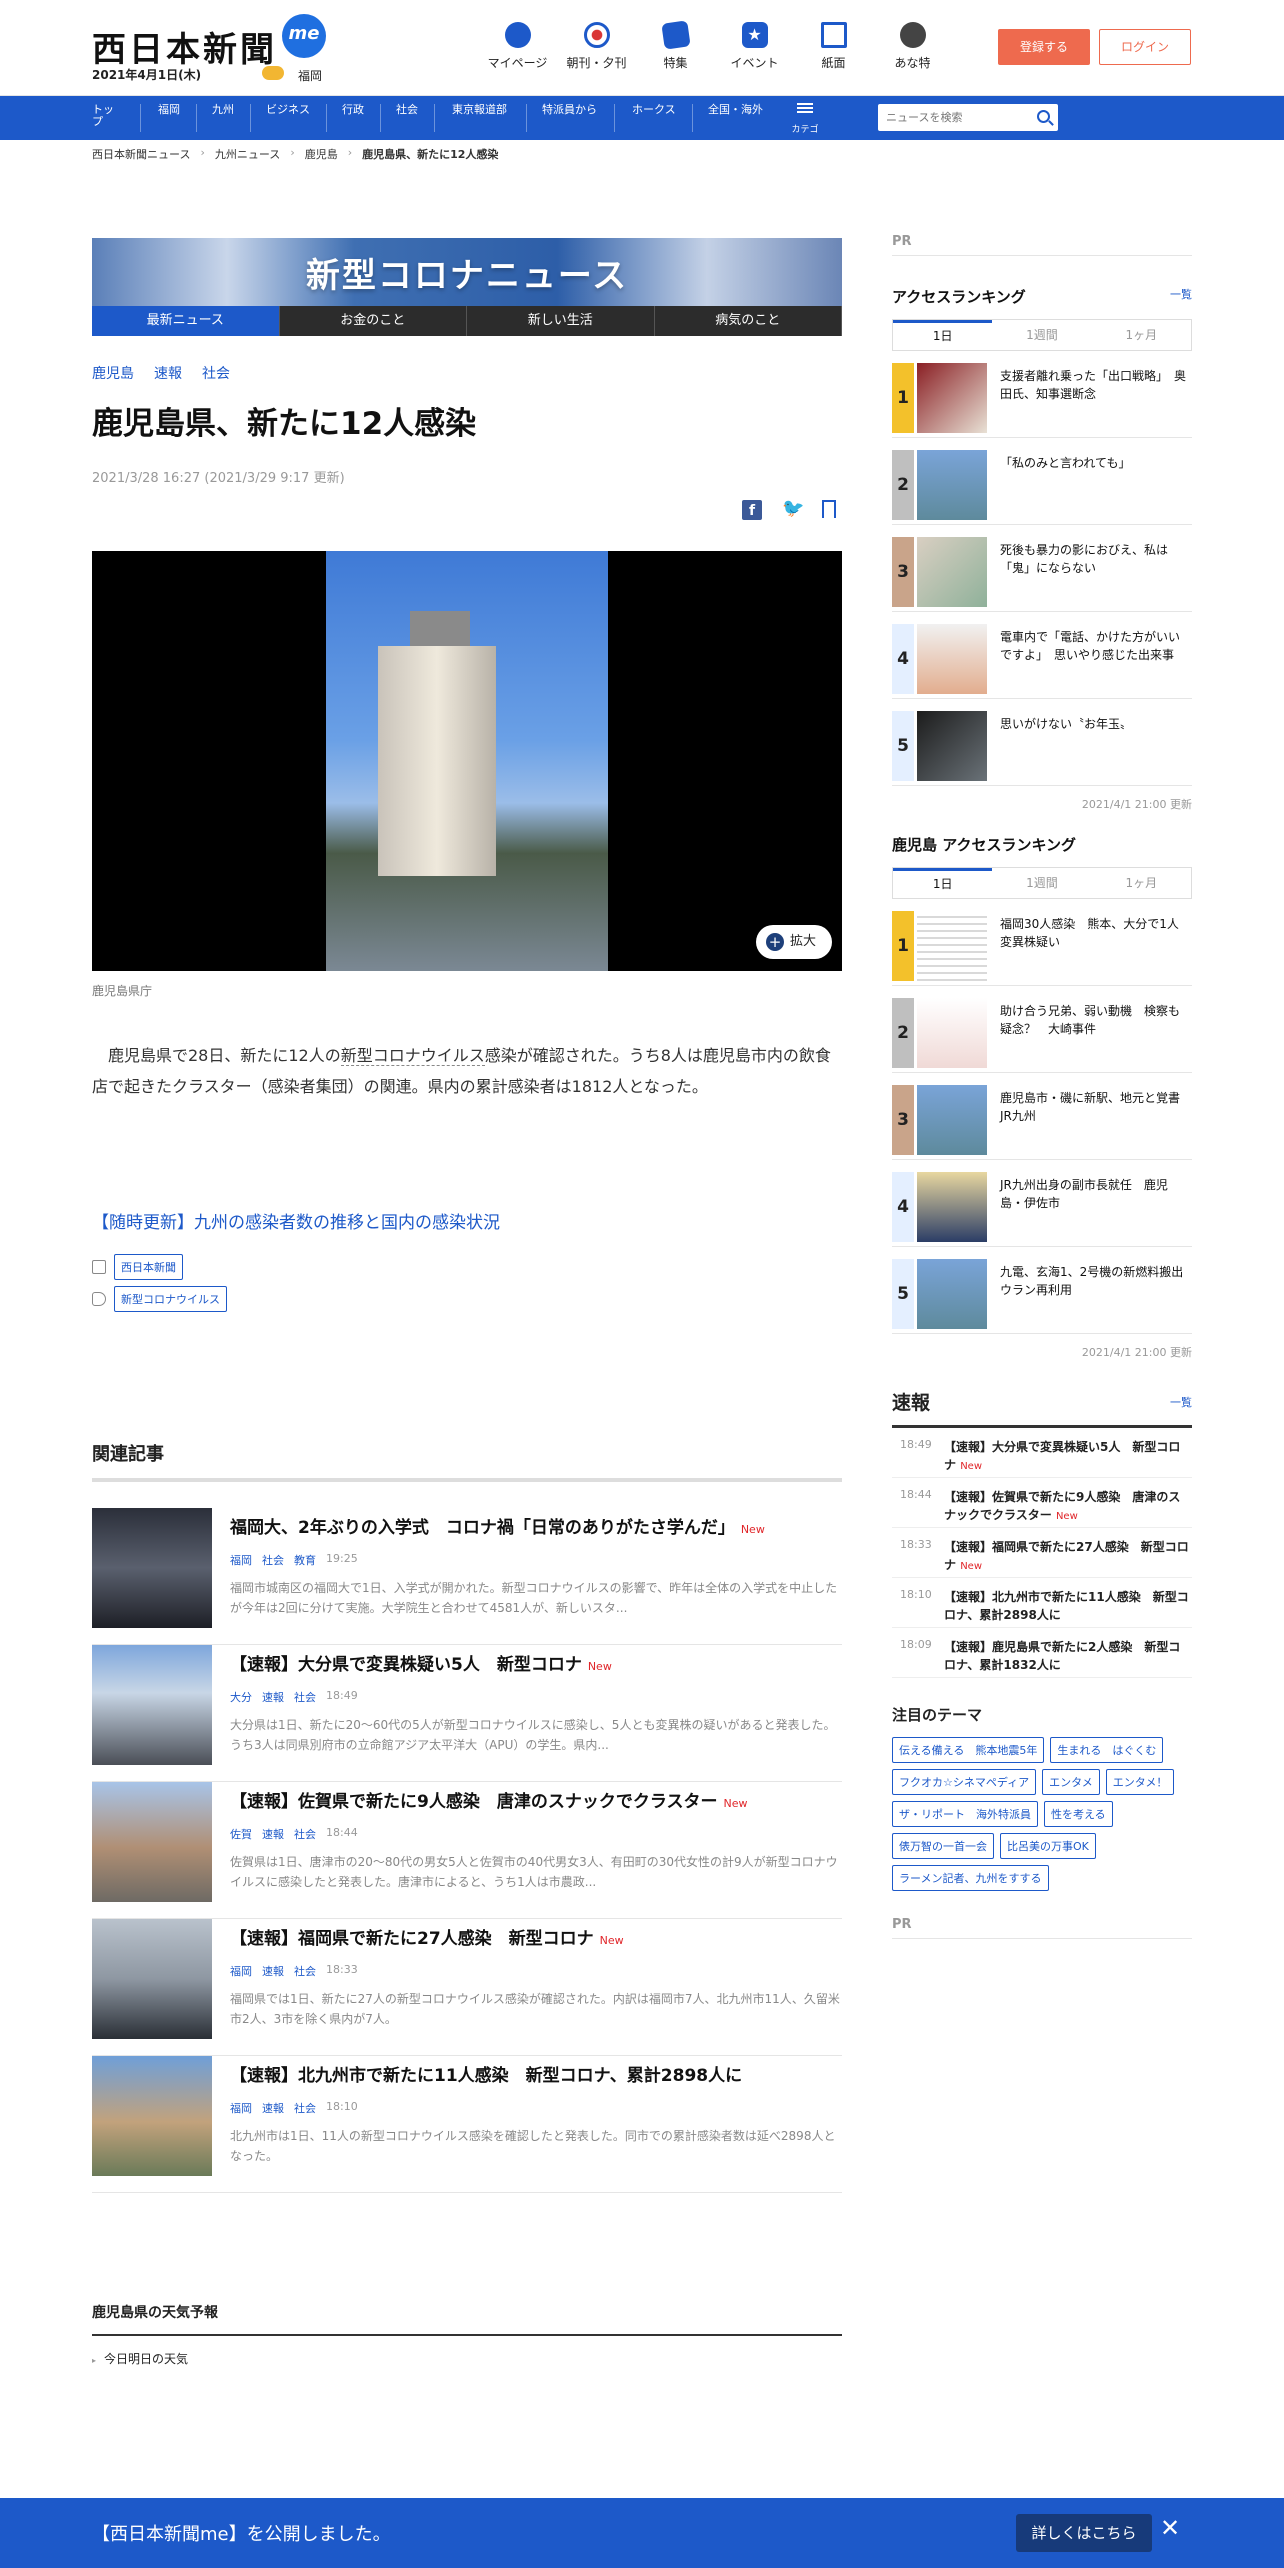  I want to click on gnav-hawks: ホークス, so click(656, 110).